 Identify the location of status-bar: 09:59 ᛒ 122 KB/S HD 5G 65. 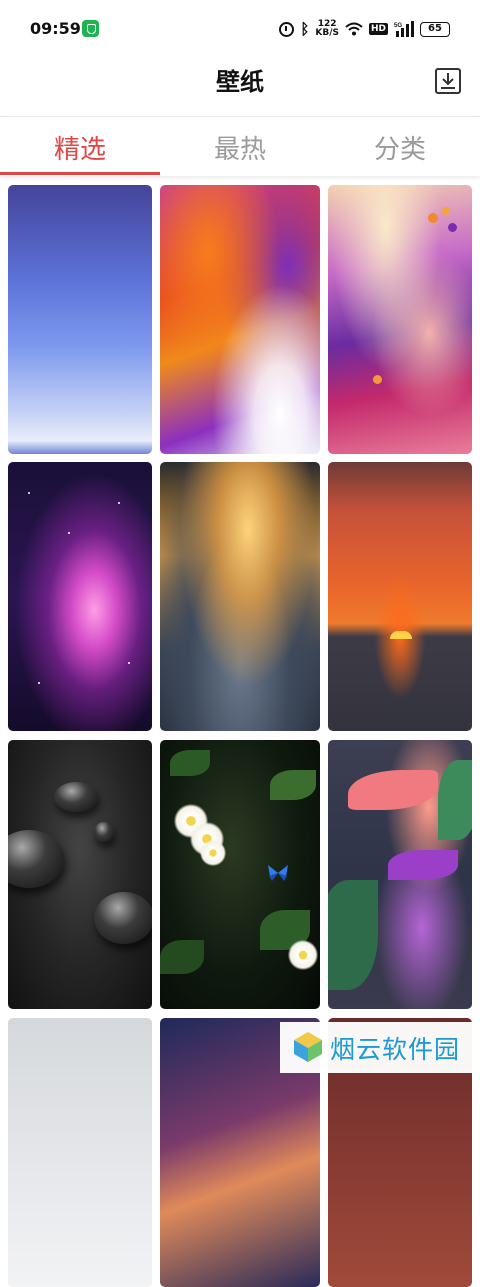
(240, 29).